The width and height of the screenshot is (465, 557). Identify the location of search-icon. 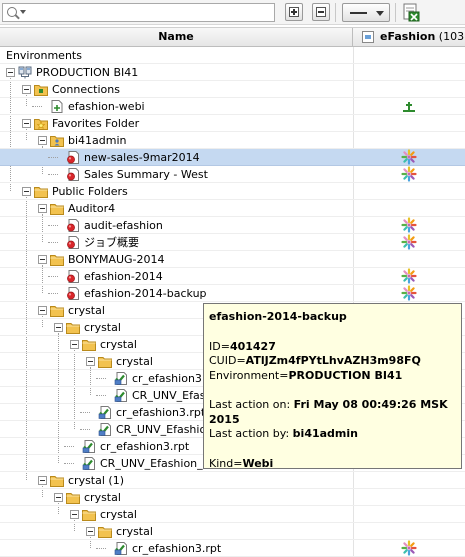
(12, 12).